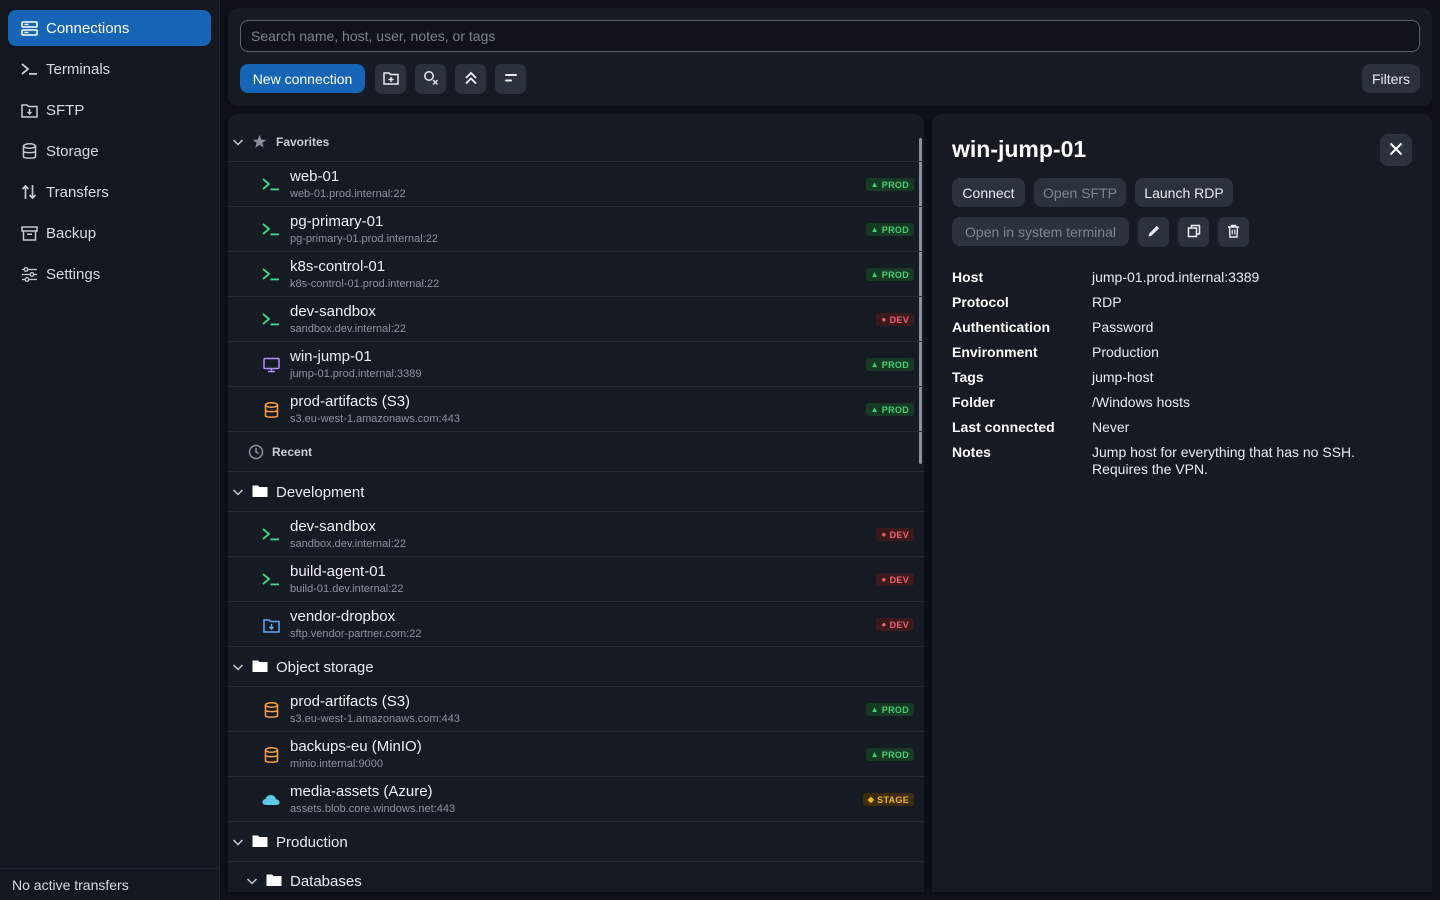  I want to click on search-clear-icon, so click(431, 79).